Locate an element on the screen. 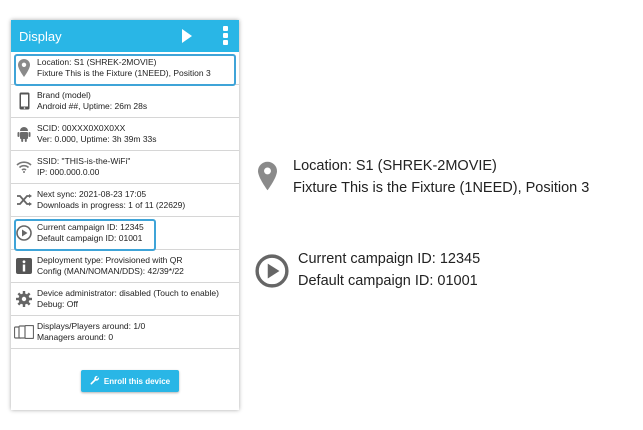 The width and height of the screenshot is (643, 430). info-icon is located at coordinates (24, 266).